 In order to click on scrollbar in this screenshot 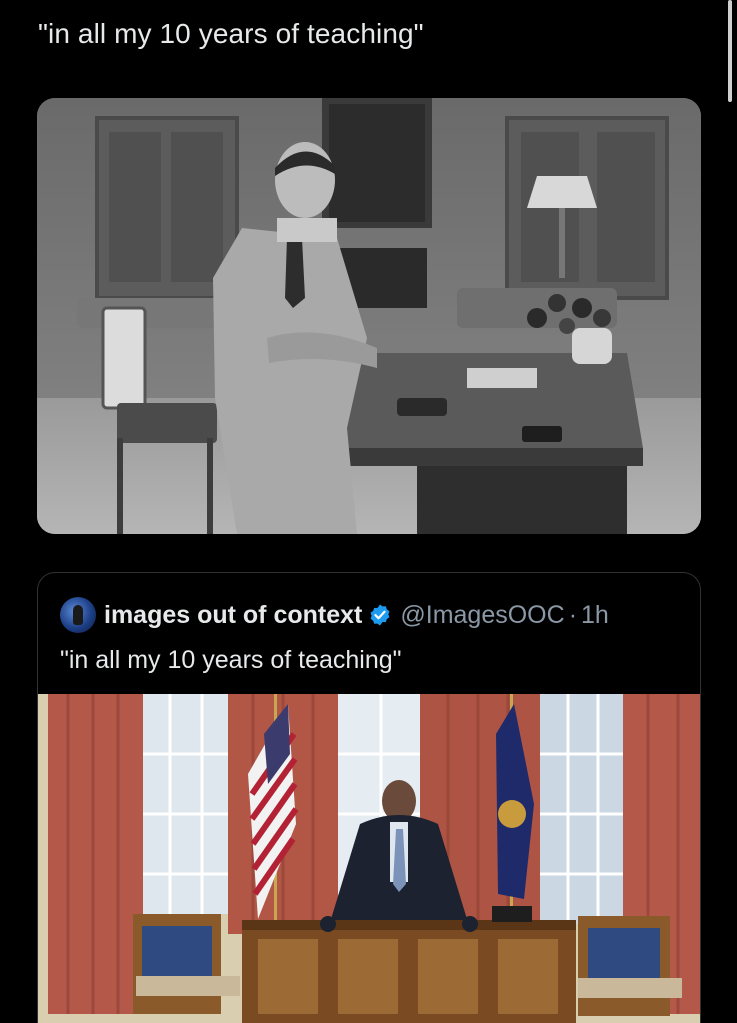, I will do `click(730, 51)`.